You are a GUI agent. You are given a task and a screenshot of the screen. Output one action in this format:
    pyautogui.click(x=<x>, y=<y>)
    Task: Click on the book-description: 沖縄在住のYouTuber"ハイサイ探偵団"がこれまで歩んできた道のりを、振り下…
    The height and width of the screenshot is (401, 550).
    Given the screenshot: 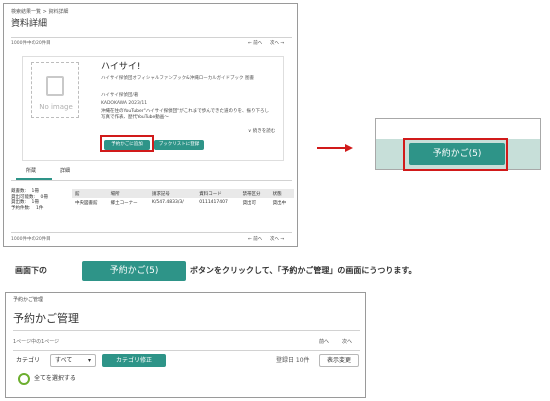 What is the action you would take?
    pyautogui.click(x=185, y=114)
    